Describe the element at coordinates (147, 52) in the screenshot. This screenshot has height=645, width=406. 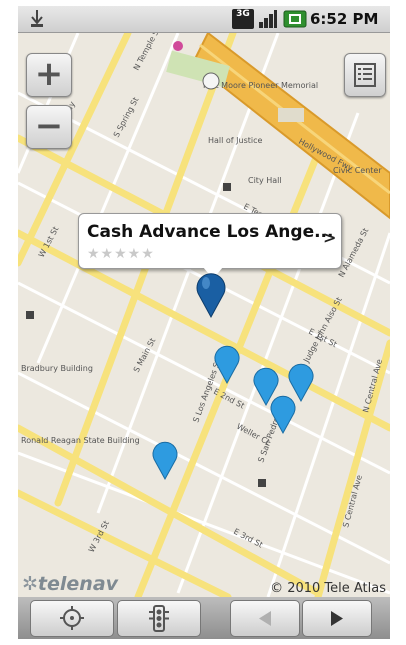
I see `svg-text: N Temple St` at that location.